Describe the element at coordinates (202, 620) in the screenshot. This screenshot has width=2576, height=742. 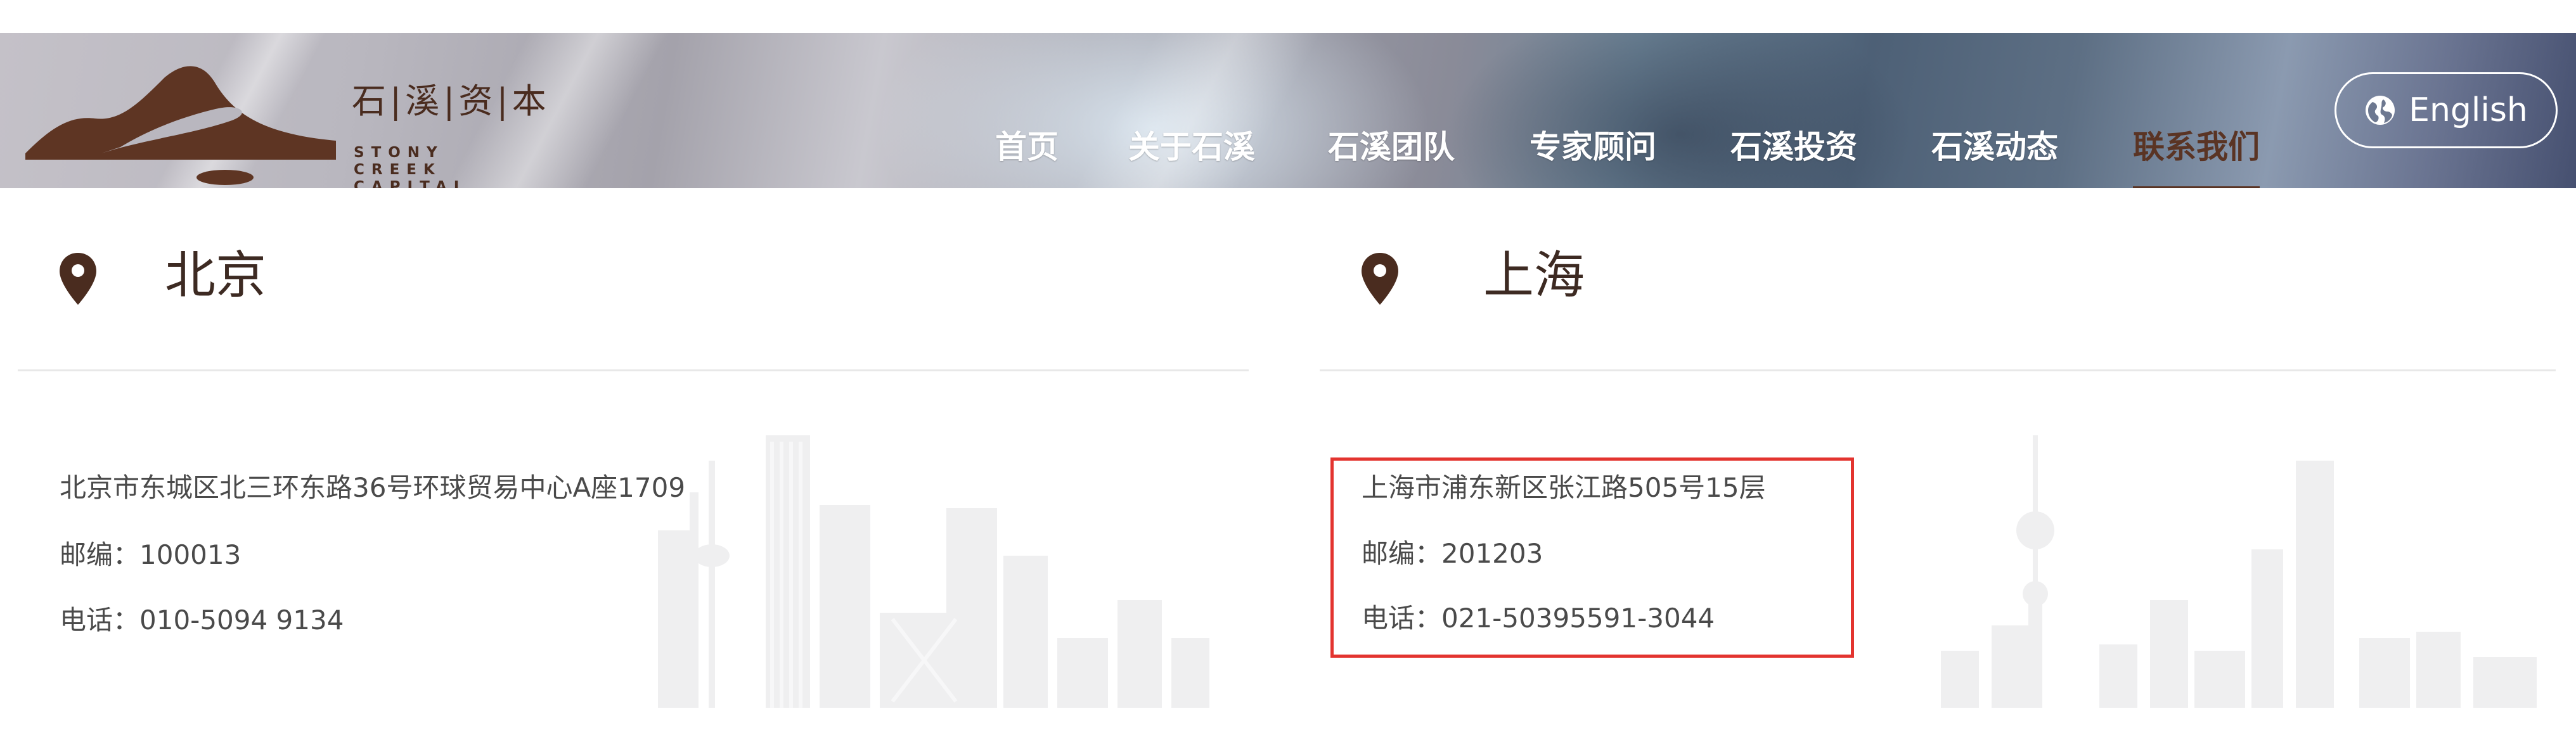
I see `office-phone: 电话：010-5094 9134` at that location.